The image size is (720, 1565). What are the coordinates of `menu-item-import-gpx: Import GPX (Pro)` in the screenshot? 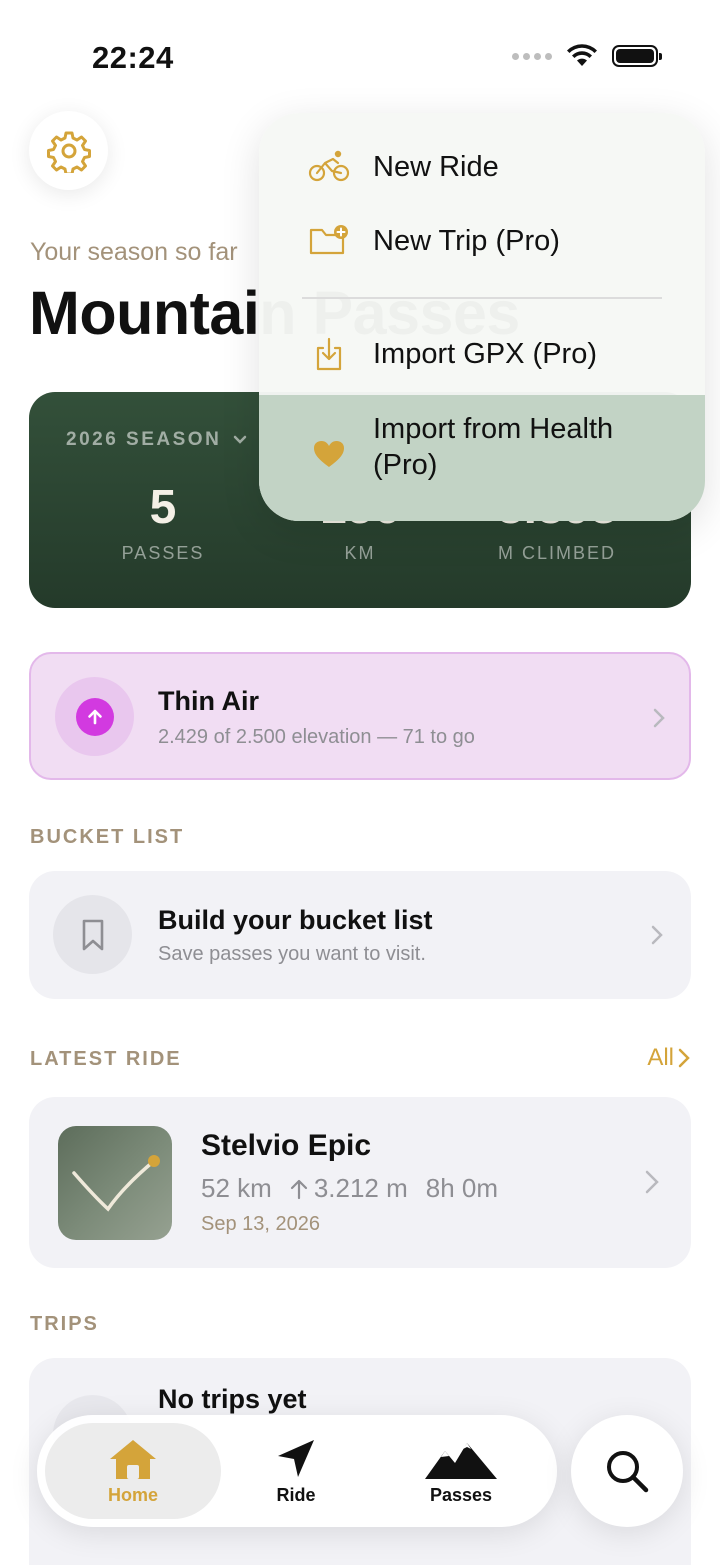 It's located at (482, 354).